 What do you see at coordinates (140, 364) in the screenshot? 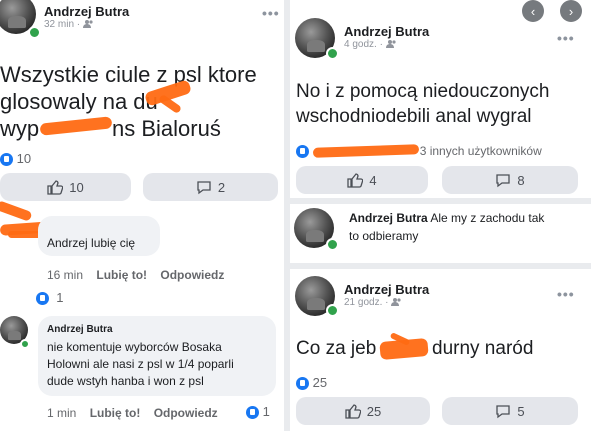
I see `comment-text-line-2: Holowni ale nasi z psl w 1/4 poparli` at bounding box center [140, 364].